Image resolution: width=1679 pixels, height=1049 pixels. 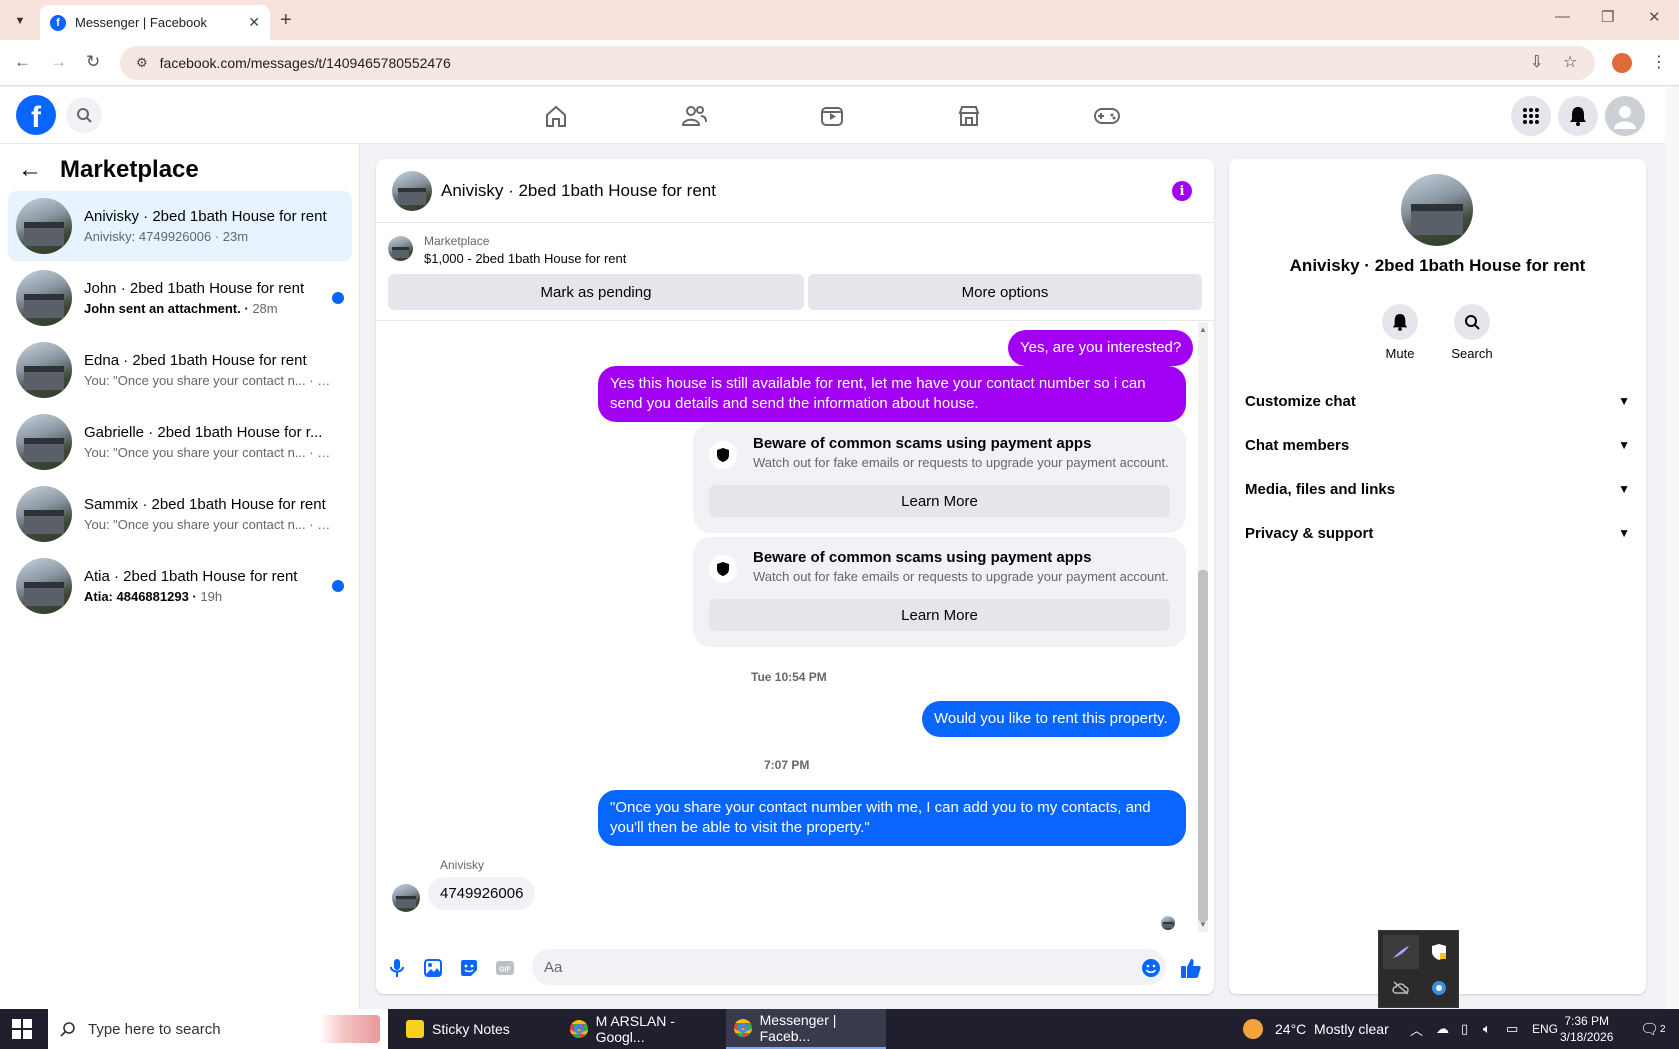 What do you see at coordinates (1607, 17) in the screenshot?
I see `restore-icon: ❐` at bounding box center [1607, 17].